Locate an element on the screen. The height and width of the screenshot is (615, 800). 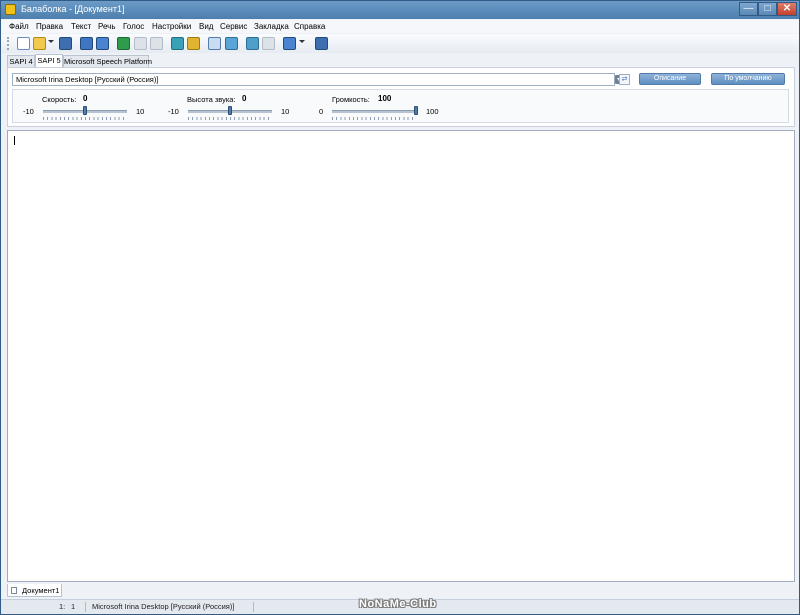
language-icon is located at coordinates (289, 43).